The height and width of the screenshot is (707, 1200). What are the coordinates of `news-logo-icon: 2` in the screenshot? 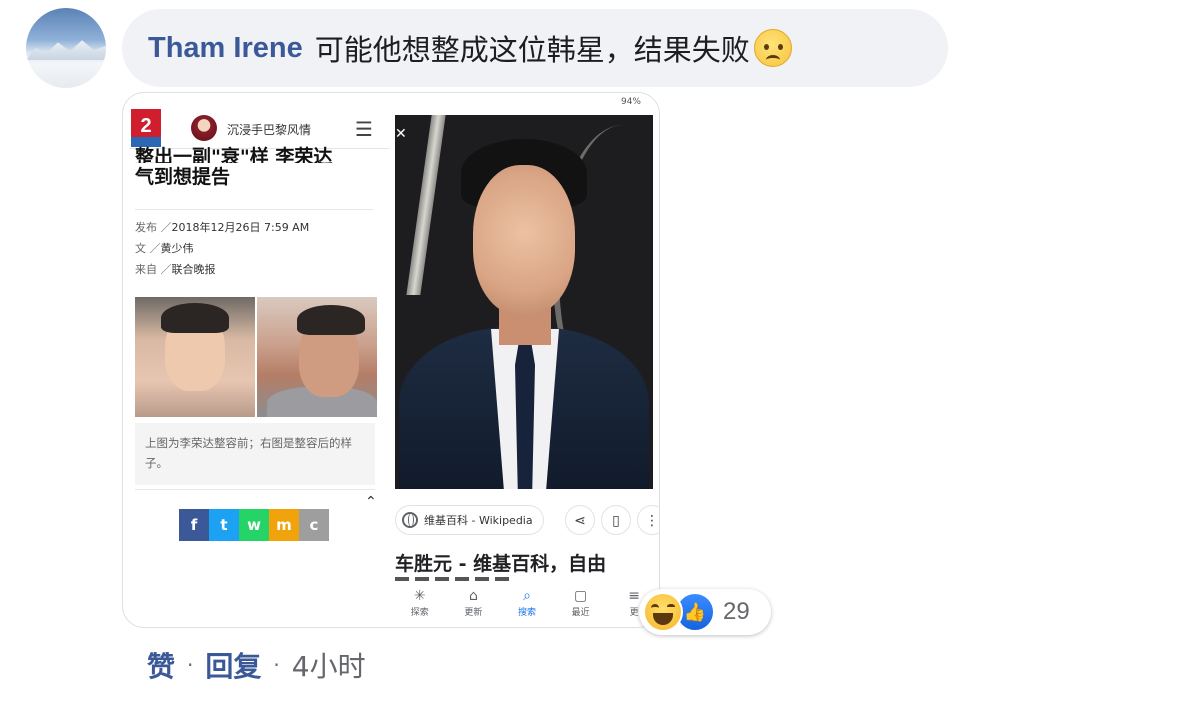 It's located at (146, 128).